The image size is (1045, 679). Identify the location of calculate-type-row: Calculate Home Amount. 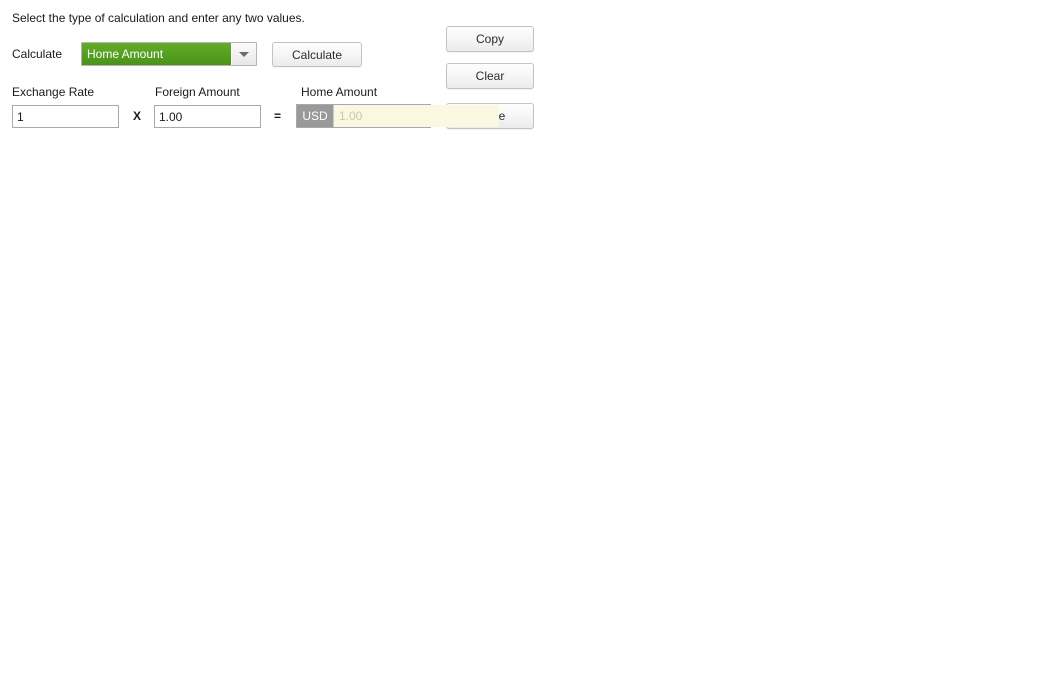
(134, 54).